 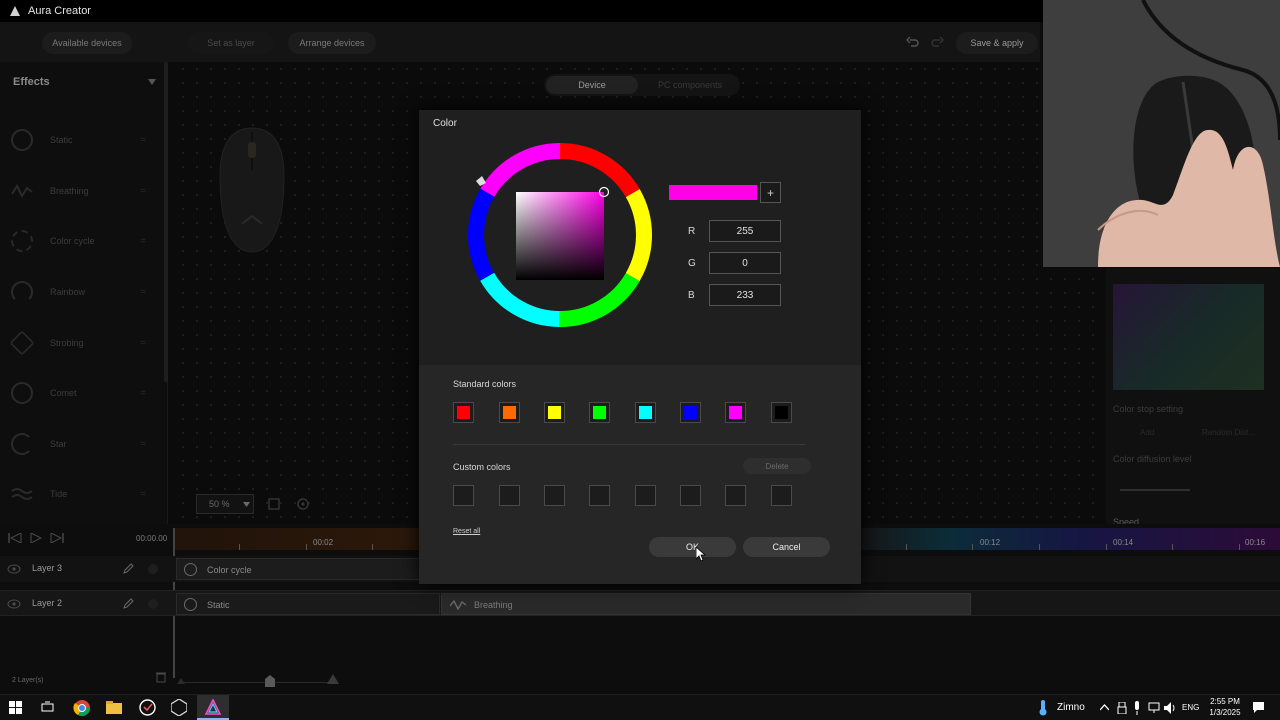 I want to click on r-input: 255, so click(x=745, y=231).